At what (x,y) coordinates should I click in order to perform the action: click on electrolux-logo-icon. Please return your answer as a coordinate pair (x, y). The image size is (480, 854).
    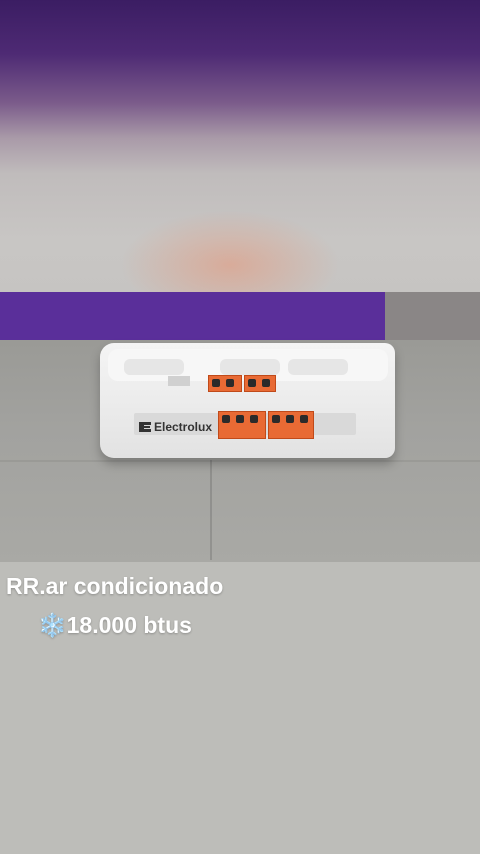
    Looking at the image, I should click on (145, 427).